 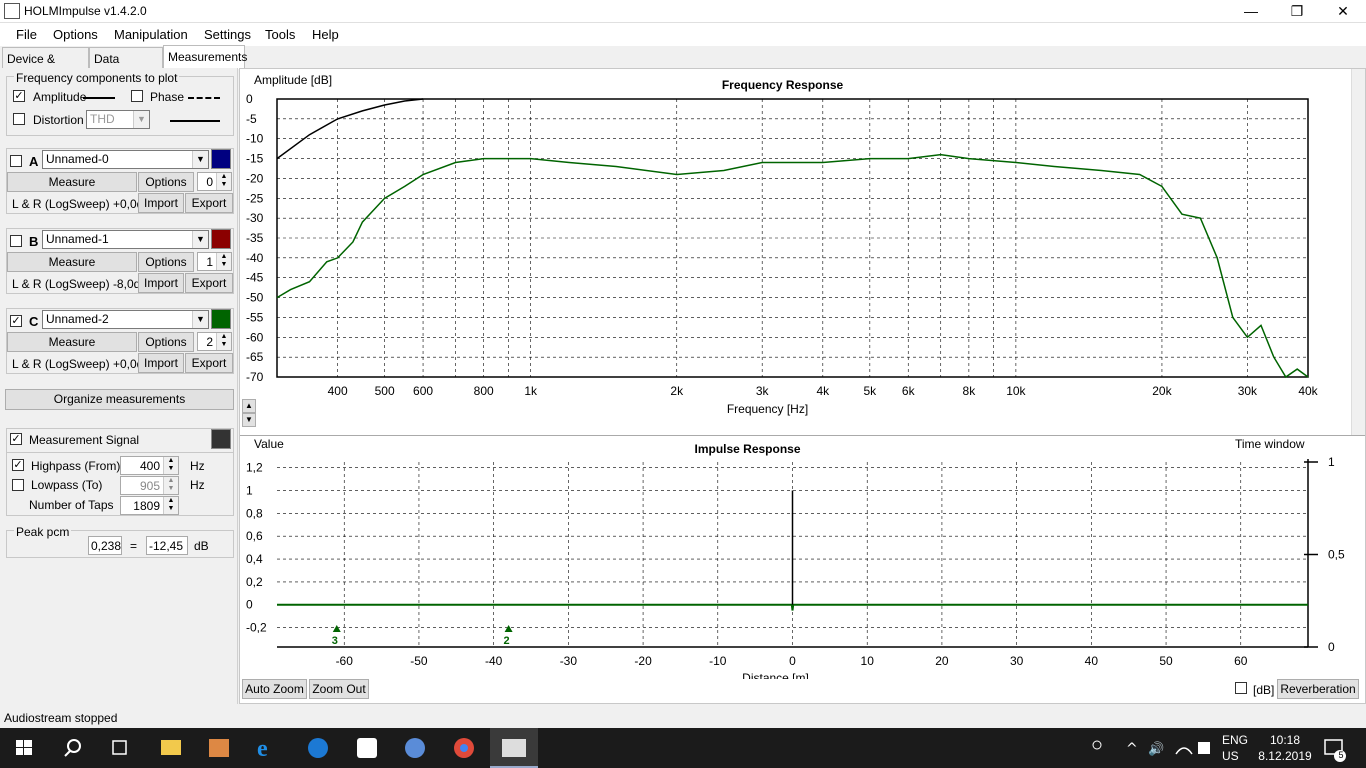 What do you see at coordinates (166, 262) in the screenshot?
I see `measurement-b-options-button: Options` at bounding box center [166, 262].